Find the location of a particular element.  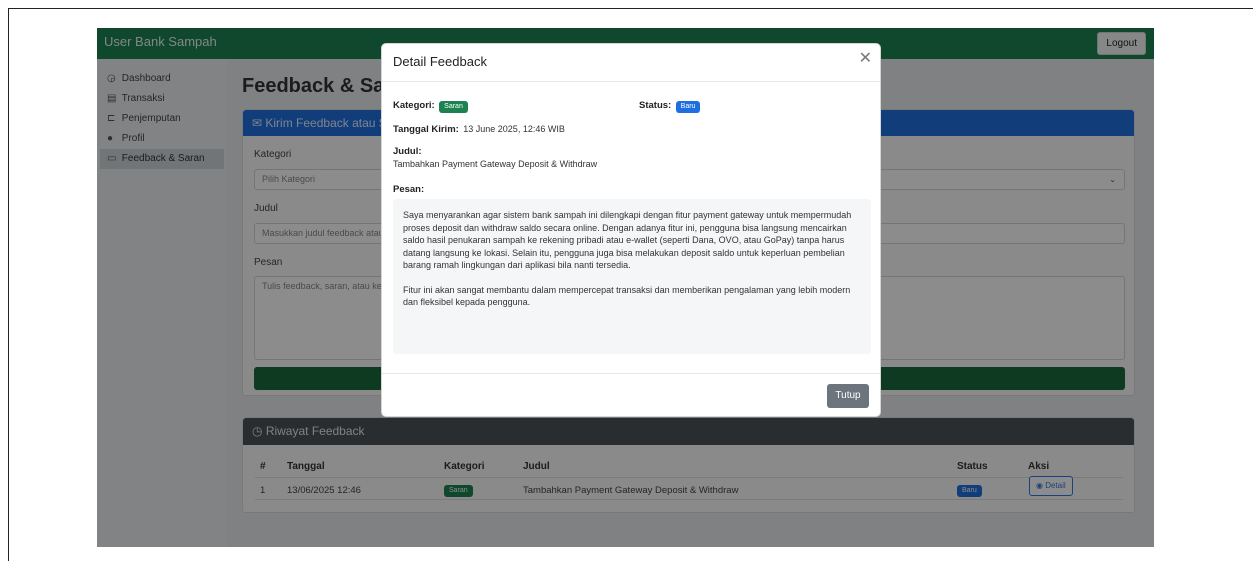

modal-header-divider is located at coordinates (631, 81).